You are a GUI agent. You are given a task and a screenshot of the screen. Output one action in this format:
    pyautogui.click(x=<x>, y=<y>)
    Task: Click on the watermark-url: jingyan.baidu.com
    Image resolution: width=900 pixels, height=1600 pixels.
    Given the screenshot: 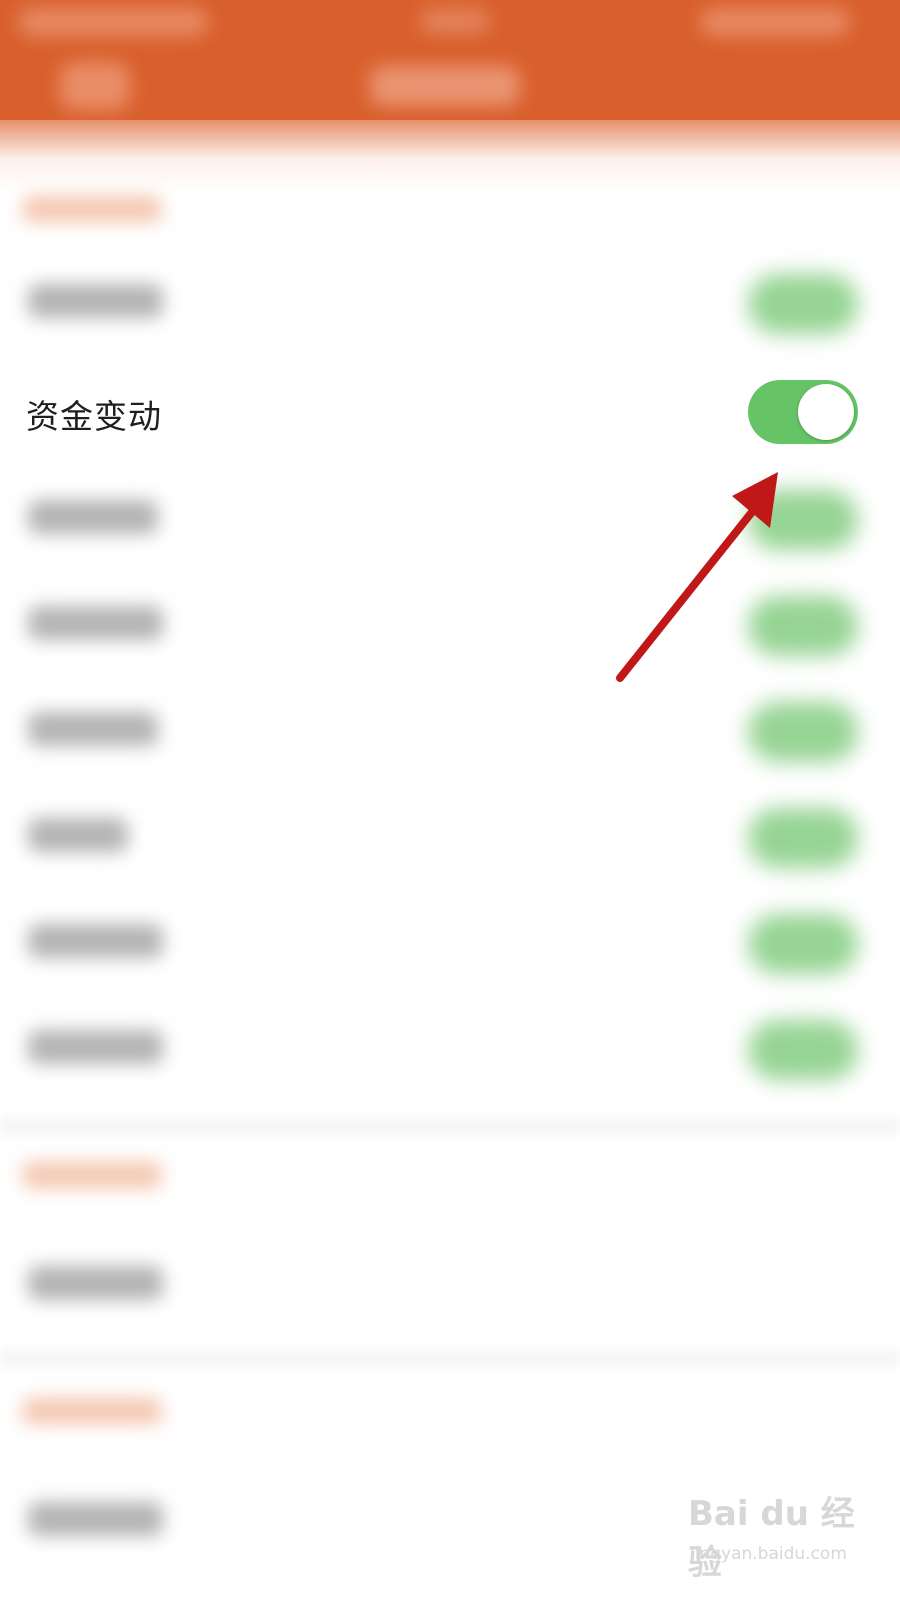 What is the action you would take?
    pyautogui.click(x=768, y=1554)
    